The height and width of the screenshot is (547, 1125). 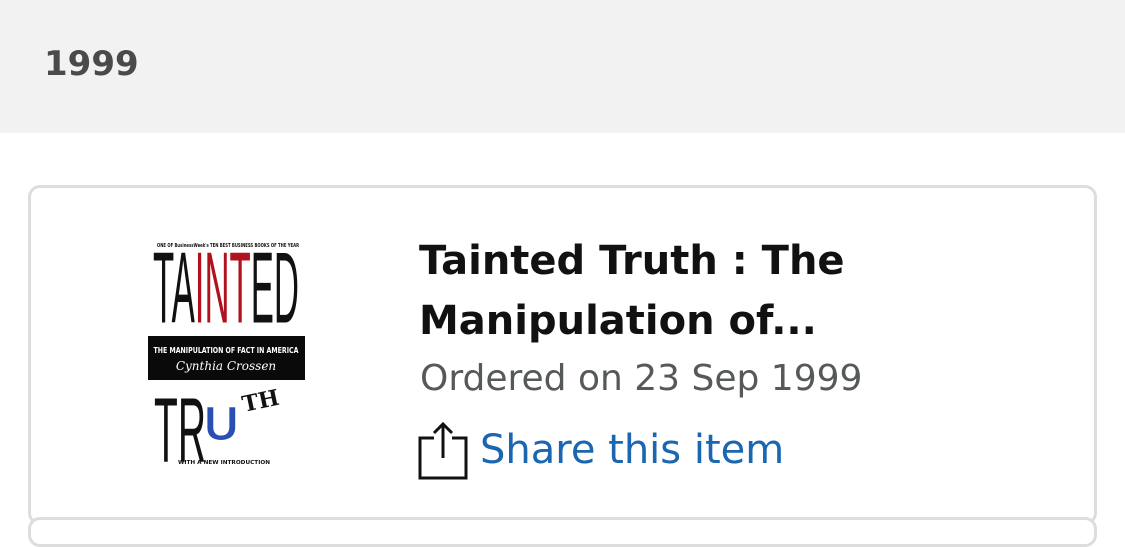 What do you see at coordinates (562, 532) in the screenshot?
I see `next-order-card` at bounding box center [562, 532].